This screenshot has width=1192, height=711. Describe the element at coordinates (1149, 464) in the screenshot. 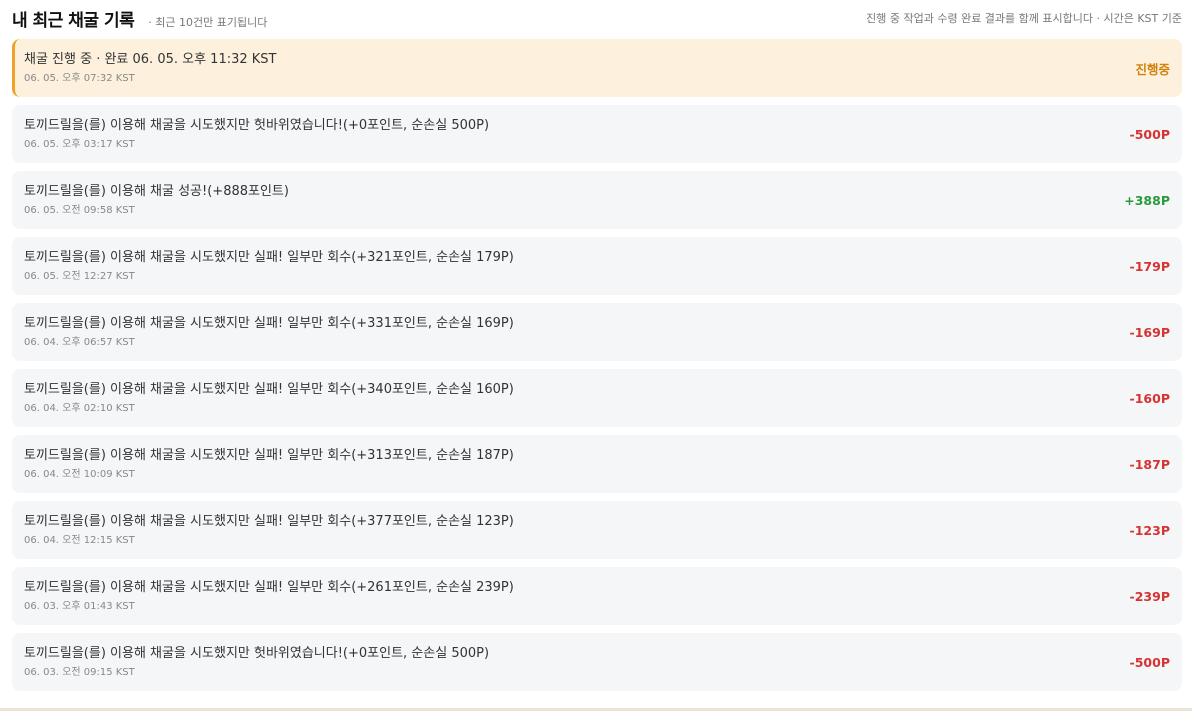

I see `record-amount: -187P` at that location.